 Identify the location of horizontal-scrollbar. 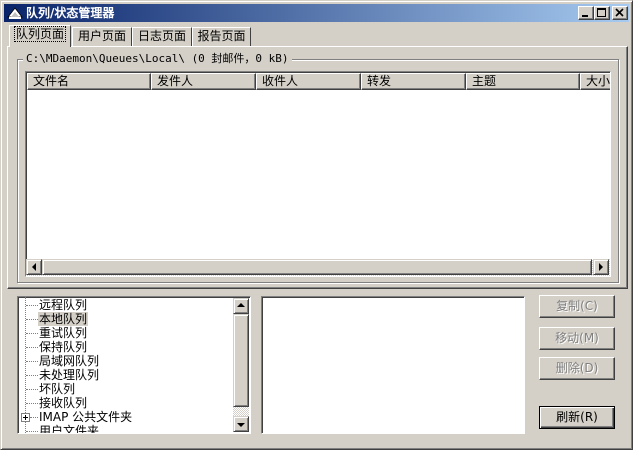
(318, 267).